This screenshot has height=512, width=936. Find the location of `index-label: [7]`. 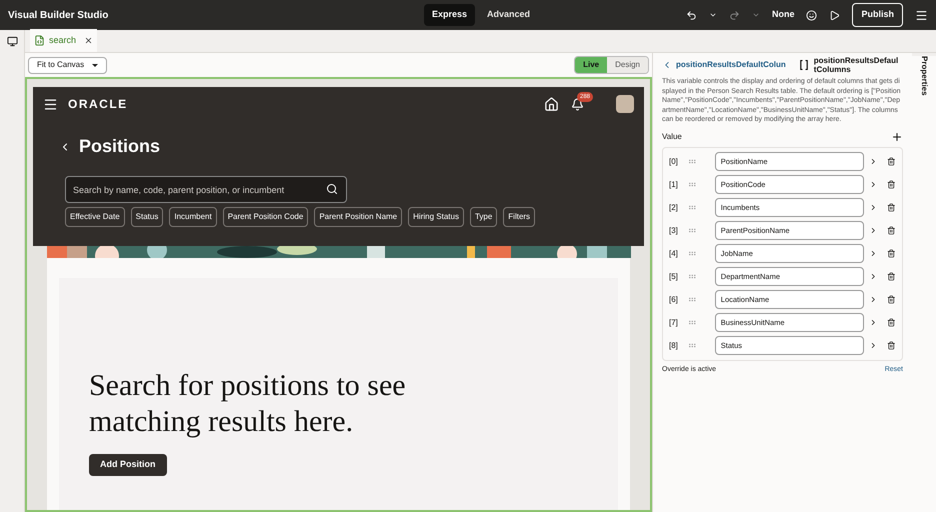

index-label: [7] is located at coordinates (674, 322).